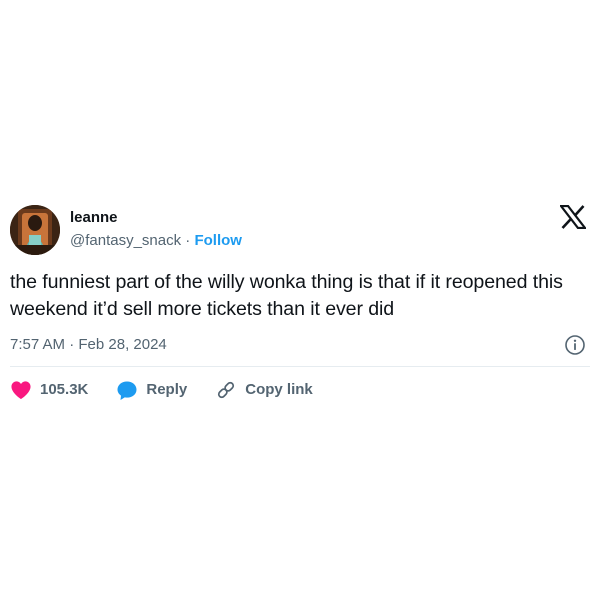 This screenshot has height=600, width=600. Describe the element at coordinates (298, 345) in the screenshot. I see `tweet-meta: 7:57 AM · Feb 28, 2024` at that location.